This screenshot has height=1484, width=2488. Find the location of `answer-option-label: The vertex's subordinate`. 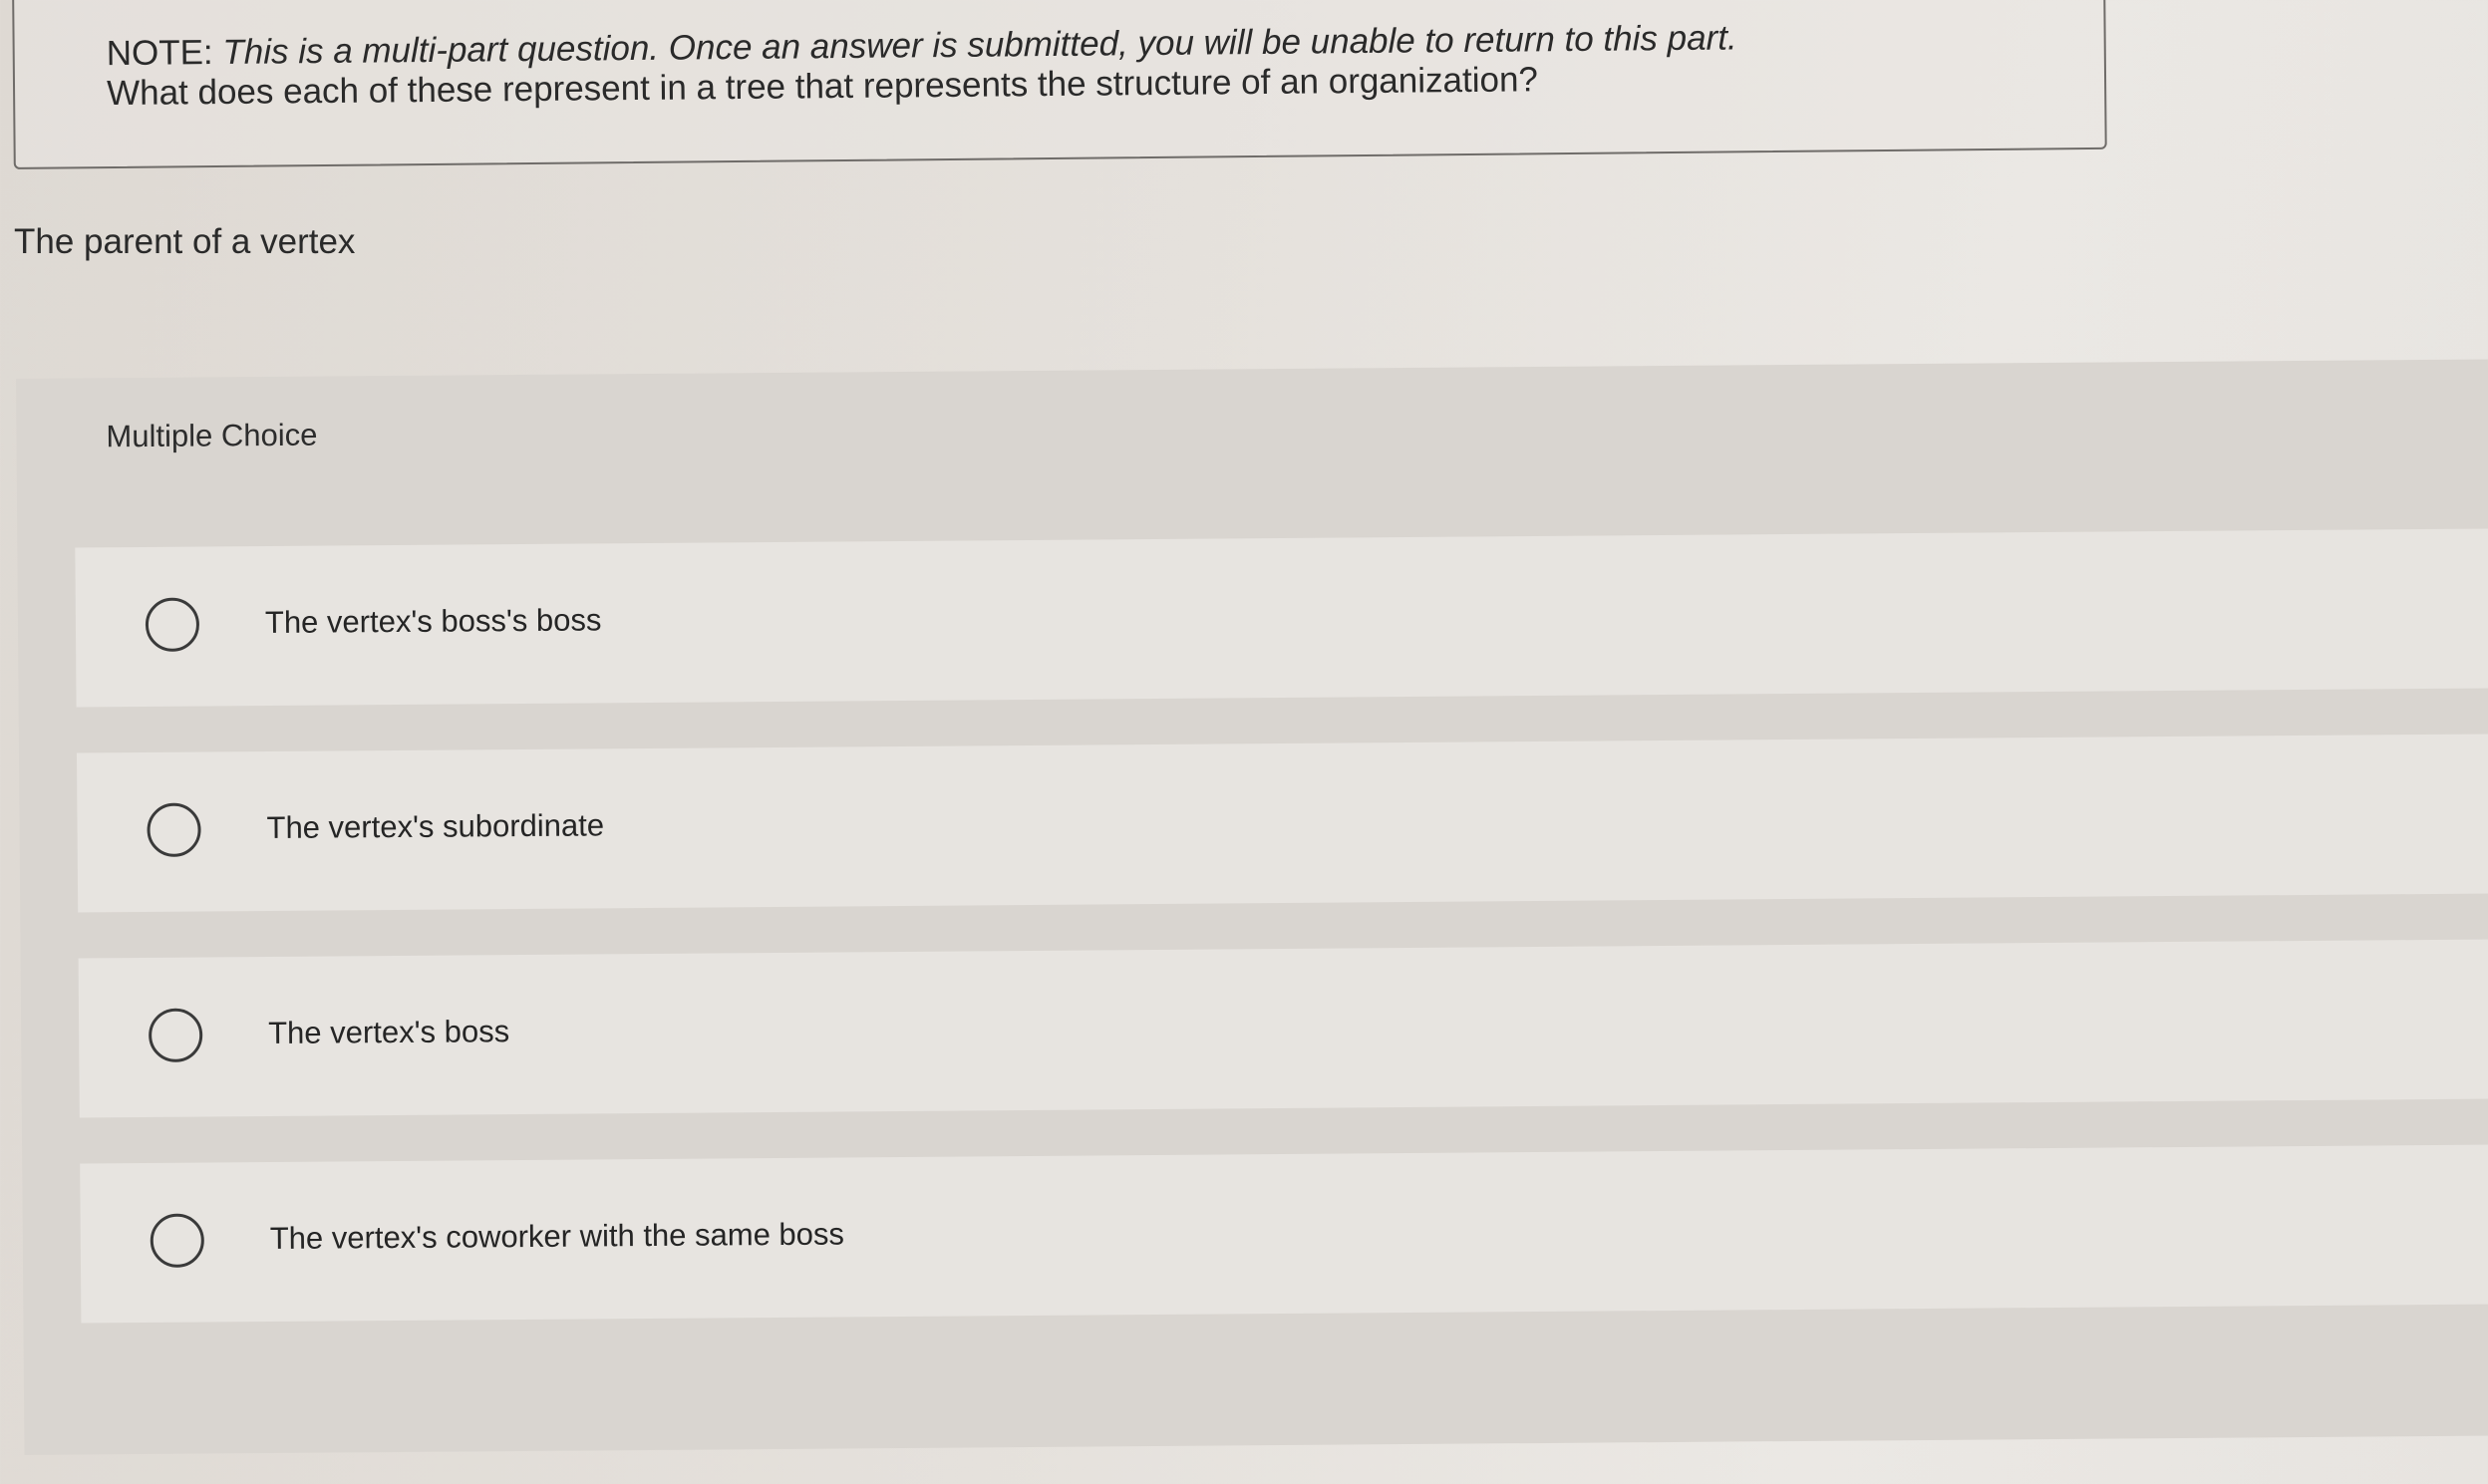

answer-option-label: The vertex's subordinate is located at coordinates (435, 826).